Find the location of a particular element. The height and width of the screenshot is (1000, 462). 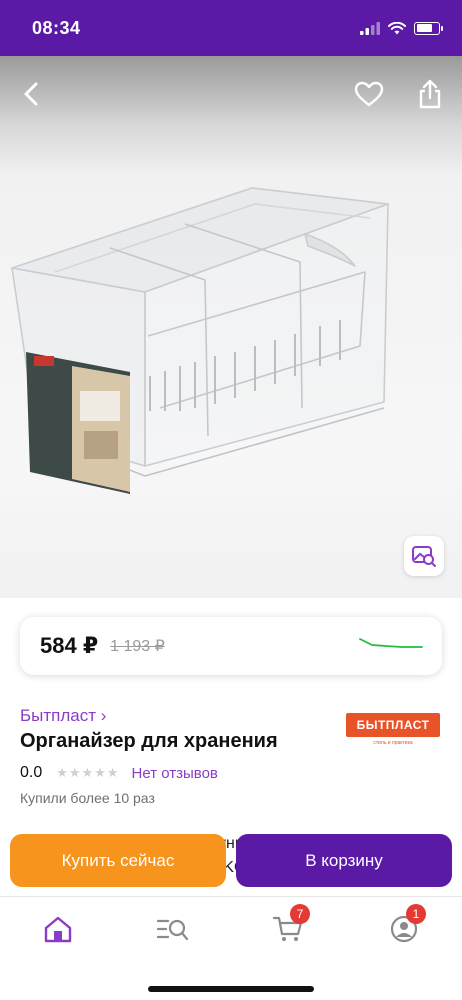

home-icon is located at coordinates (58, 929).